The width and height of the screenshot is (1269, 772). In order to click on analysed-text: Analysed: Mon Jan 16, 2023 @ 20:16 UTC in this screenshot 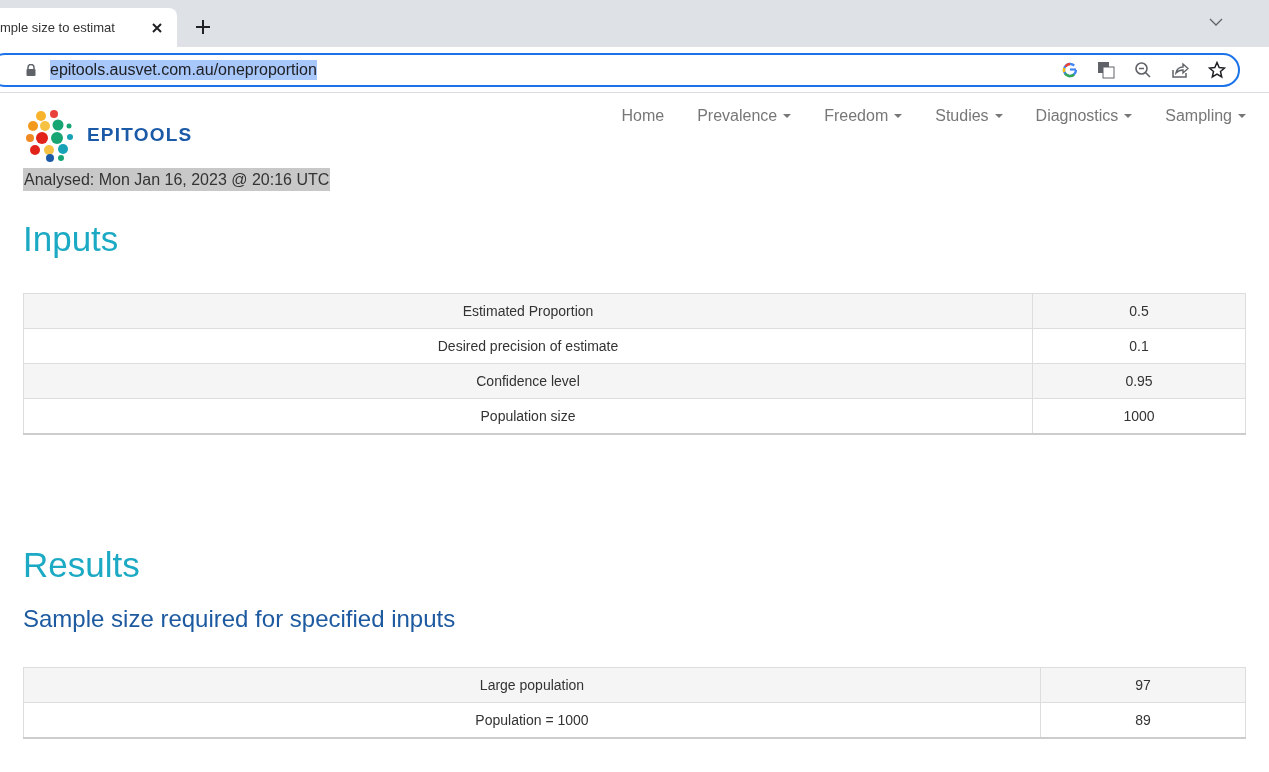, I will do `click(177, 179)`.